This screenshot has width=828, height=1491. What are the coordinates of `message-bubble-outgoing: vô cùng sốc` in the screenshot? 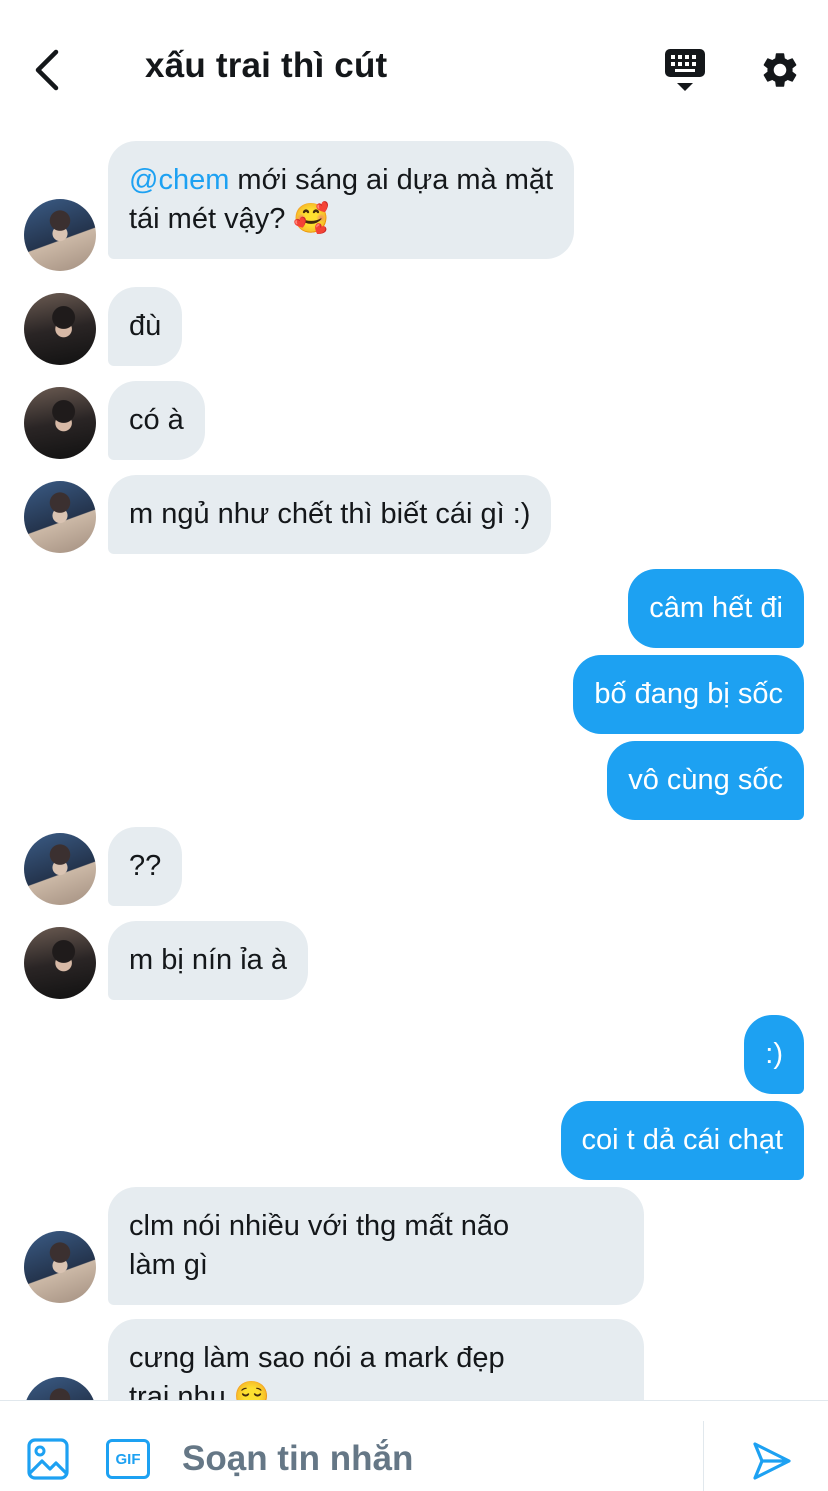 It's located at (705, 780).